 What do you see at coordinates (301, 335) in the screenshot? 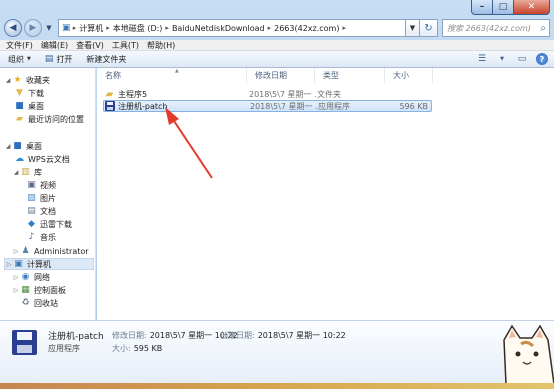
I see `details-value: 2018\5\7 星期一 10:22` at bounding box center [301, 335].